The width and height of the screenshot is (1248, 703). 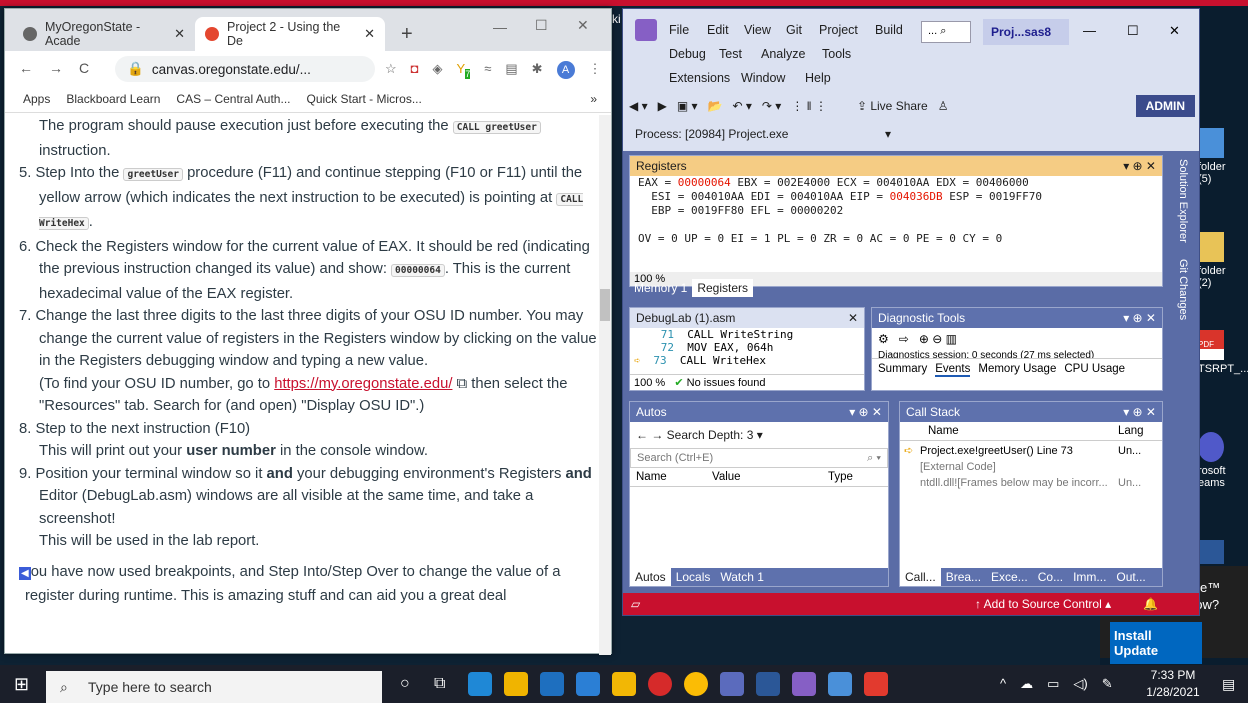 I want to click on windows-start-icon: ⊞, so click(x=21, y=684).